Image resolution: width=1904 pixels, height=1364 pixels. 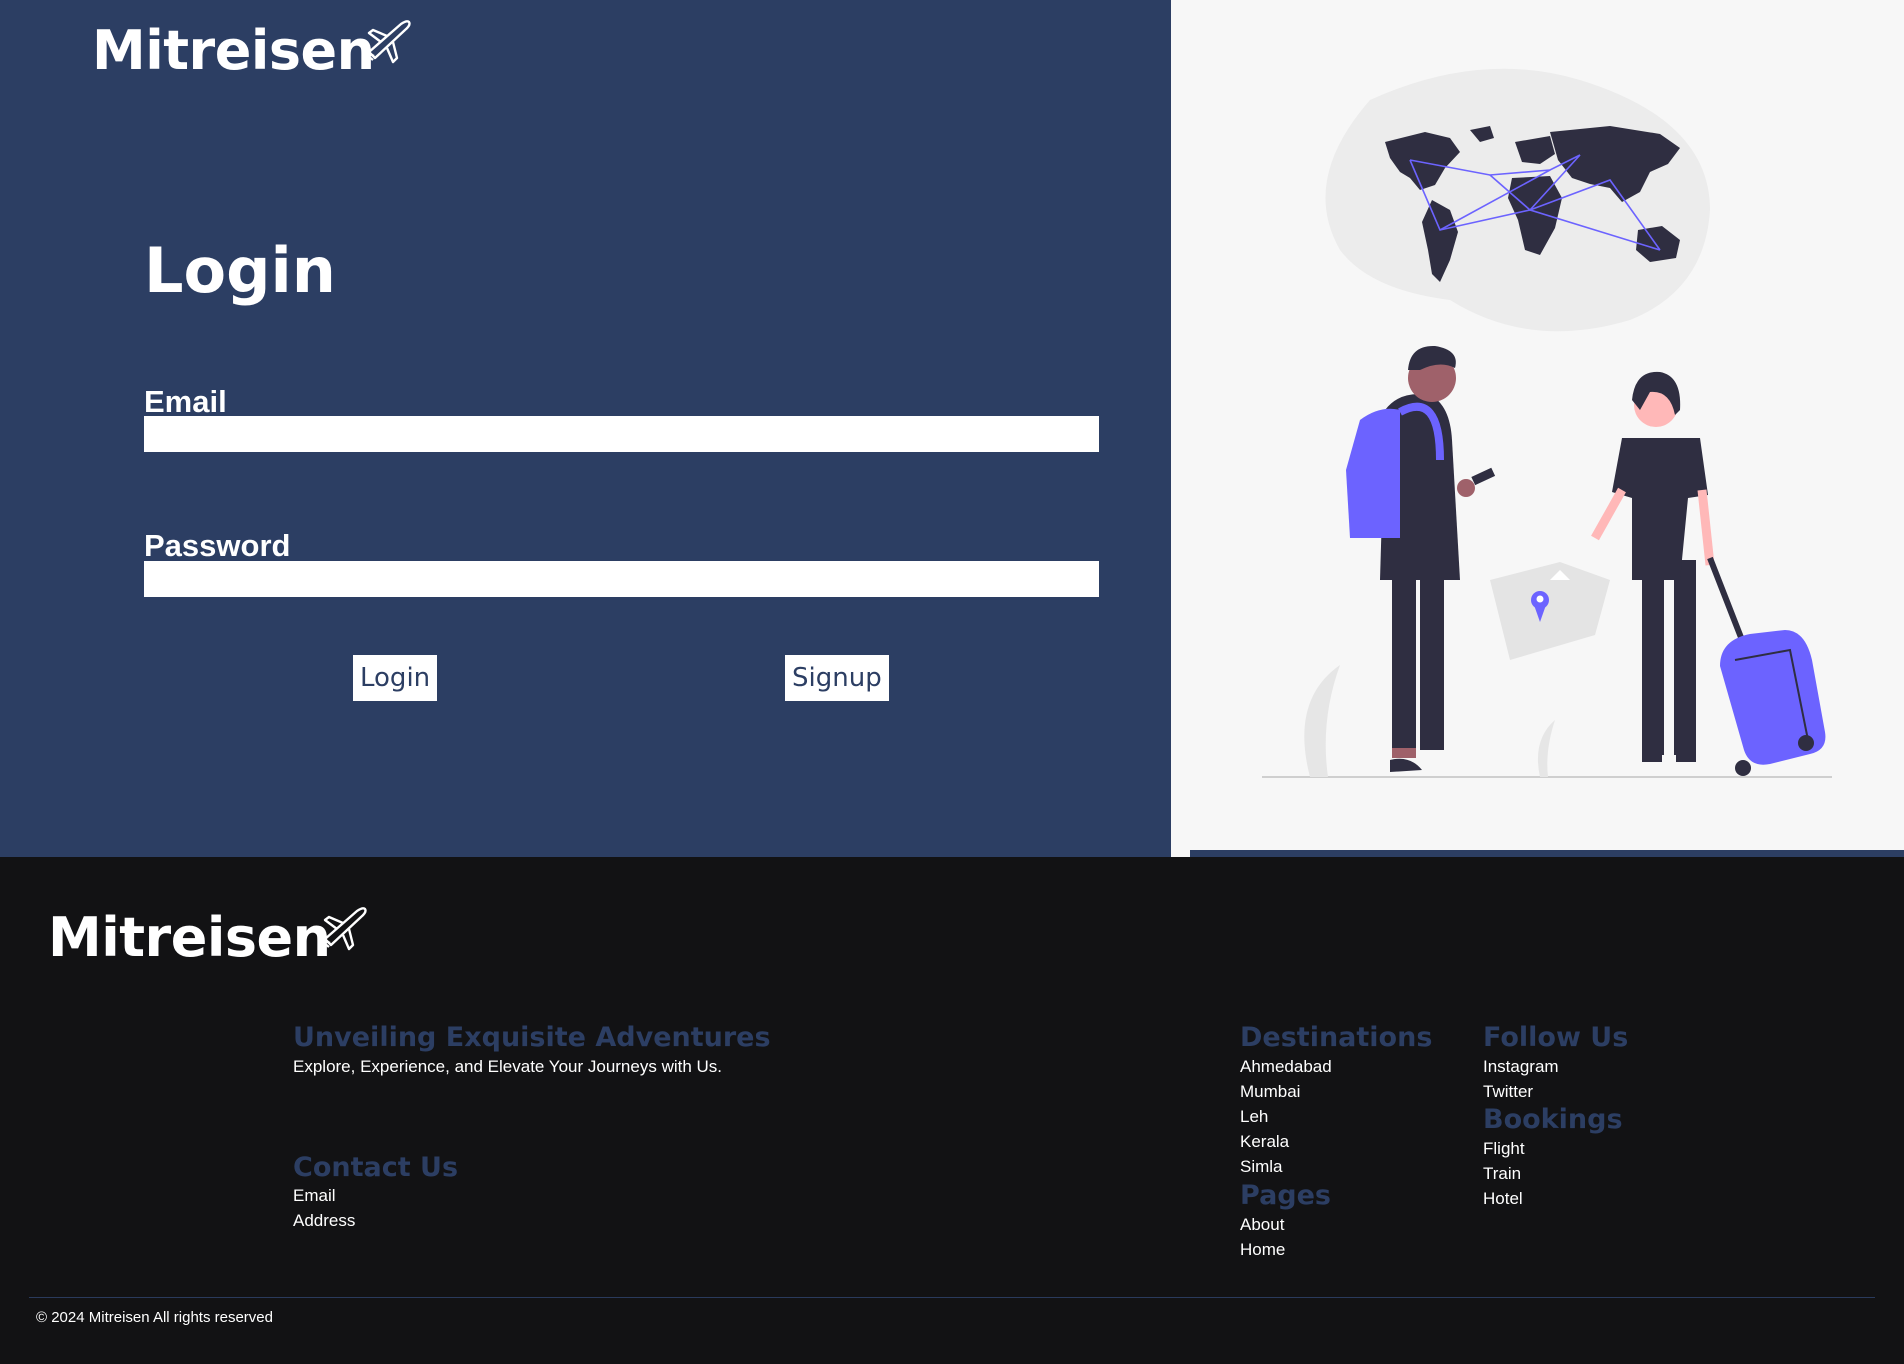 What do you see at coordinates (1547, 853) in the screenshot?
I see `panel-divider-strip` at bounding box center [1547, 853].